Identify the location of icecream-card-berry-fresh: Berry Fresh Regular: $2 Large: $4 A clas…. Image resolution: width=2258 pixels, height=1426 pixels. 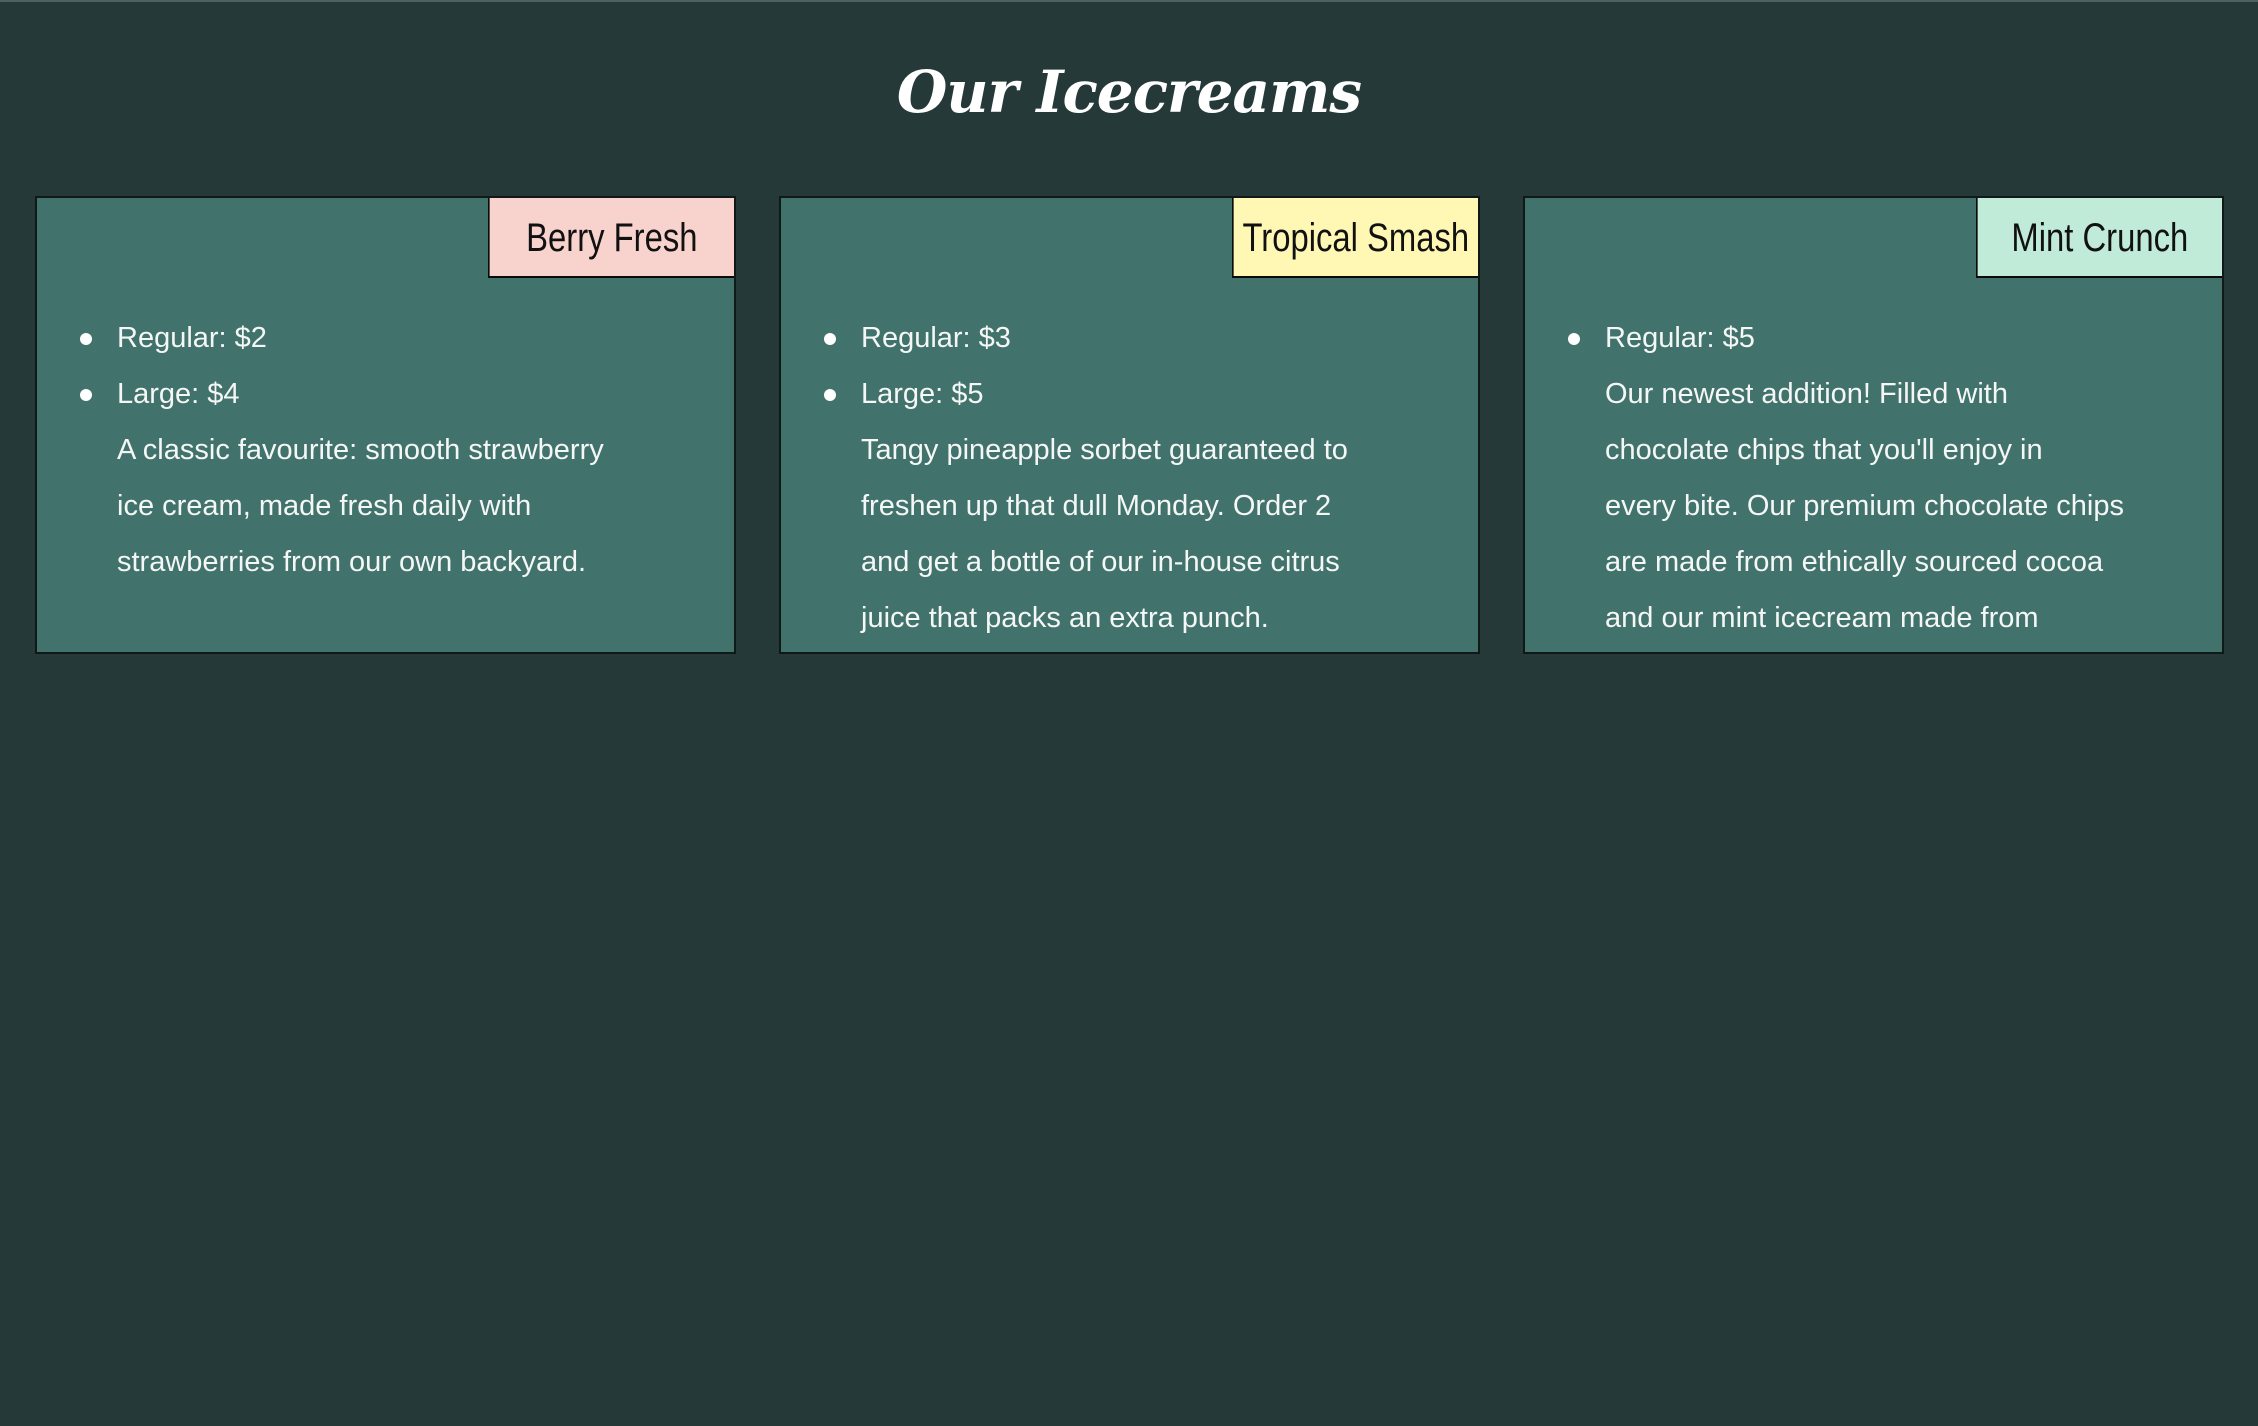
(385, 425).